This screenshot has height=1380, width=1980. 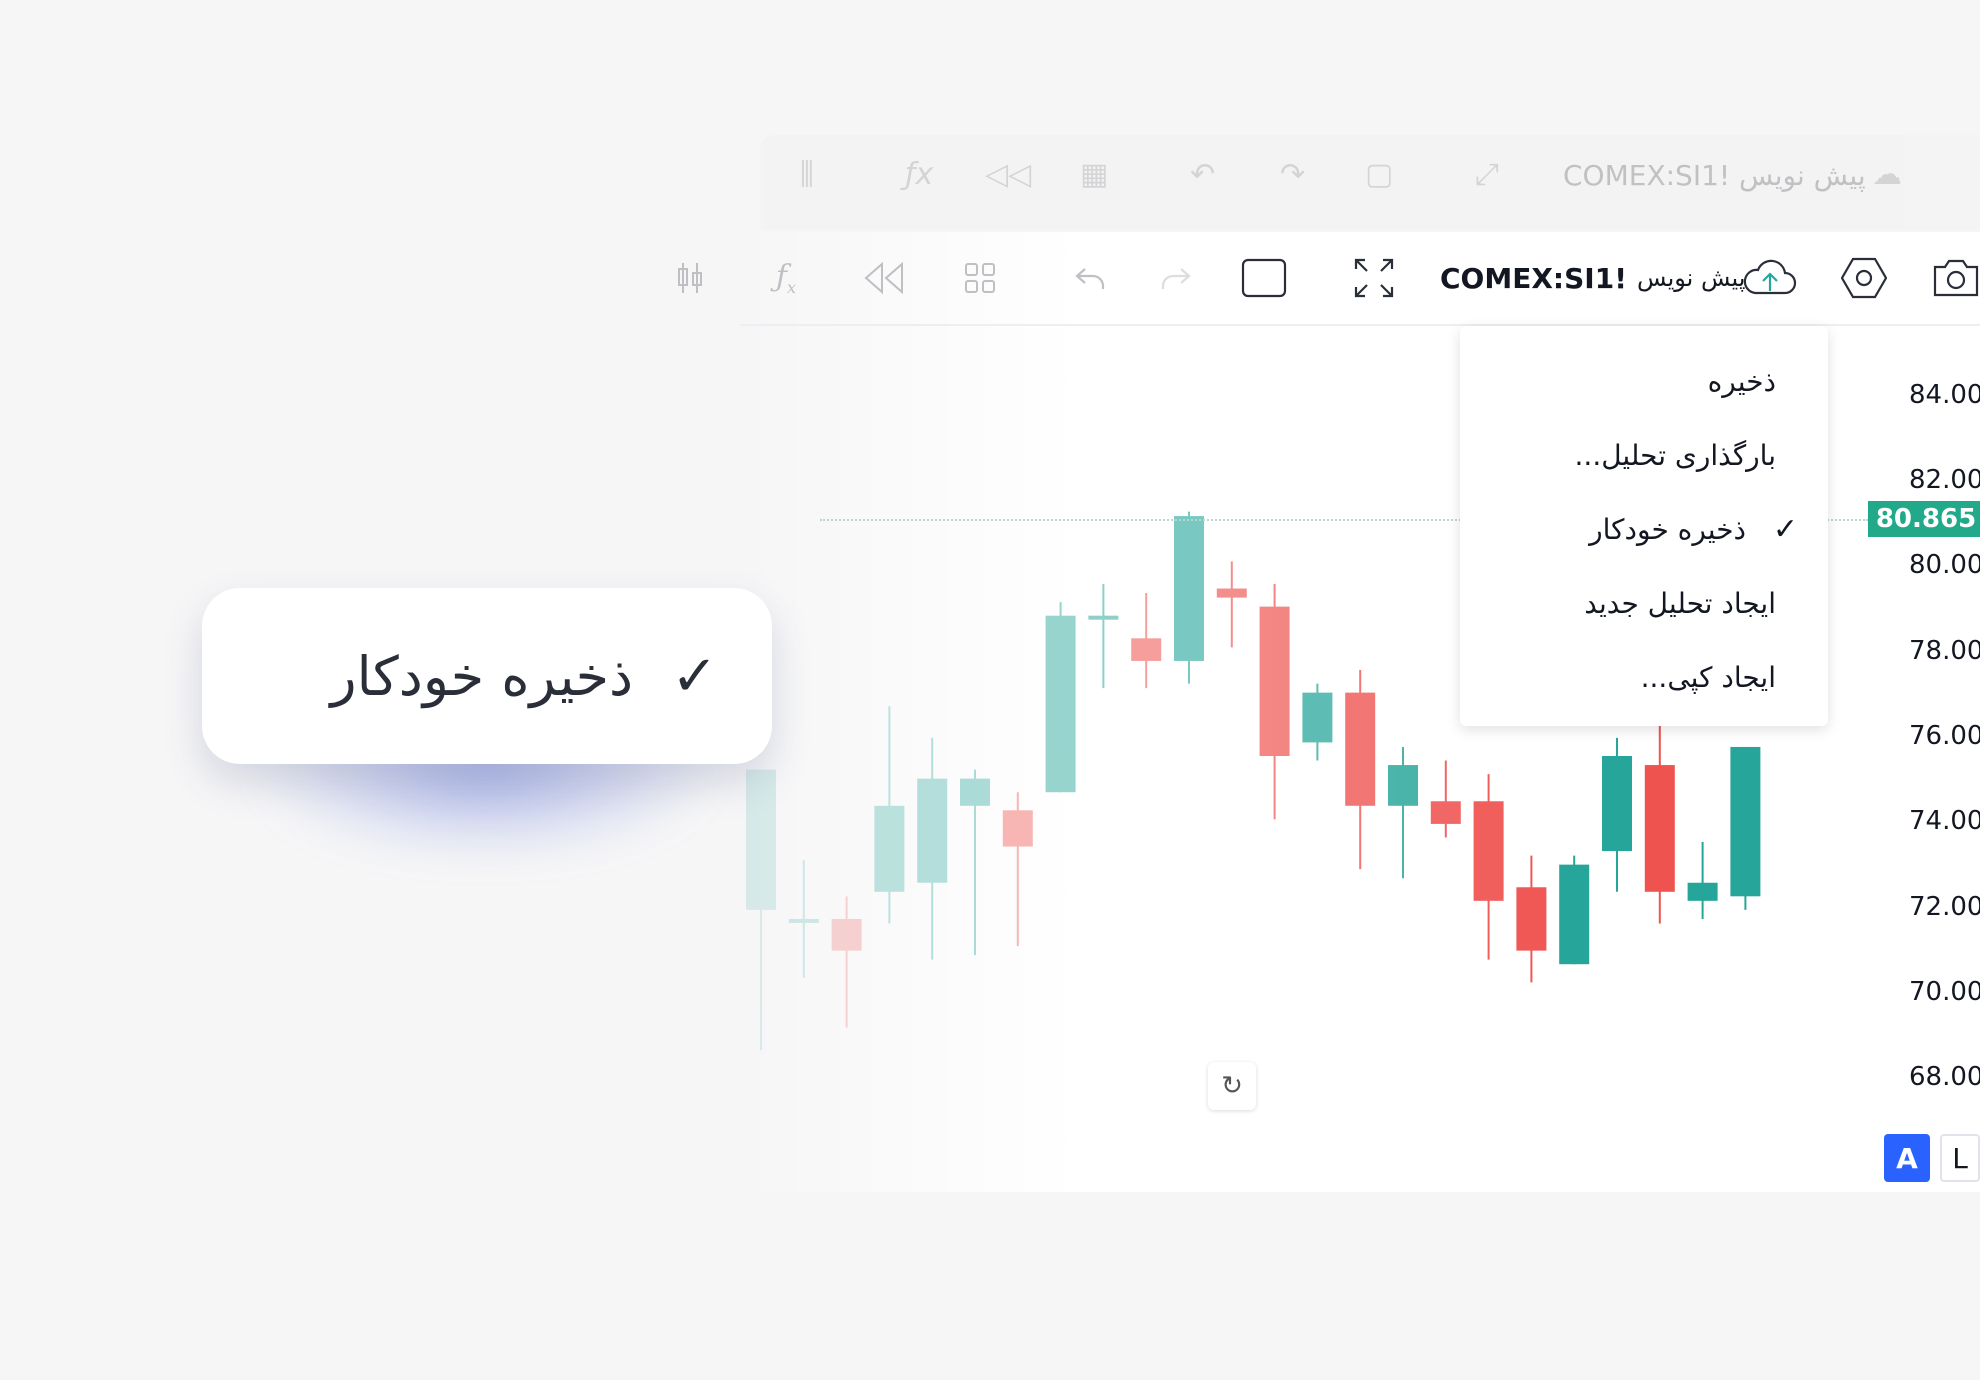 I want to click on replay-icon: ◁◁, so click(x=1008, y=174).